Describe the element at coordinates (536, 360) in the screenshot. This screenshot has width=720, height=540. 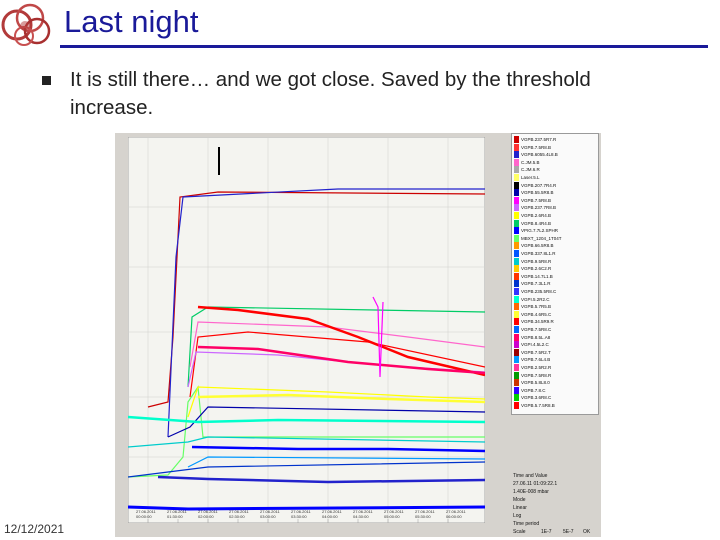
I see `legend-label: VGPB.7.6L4.B` at that location.